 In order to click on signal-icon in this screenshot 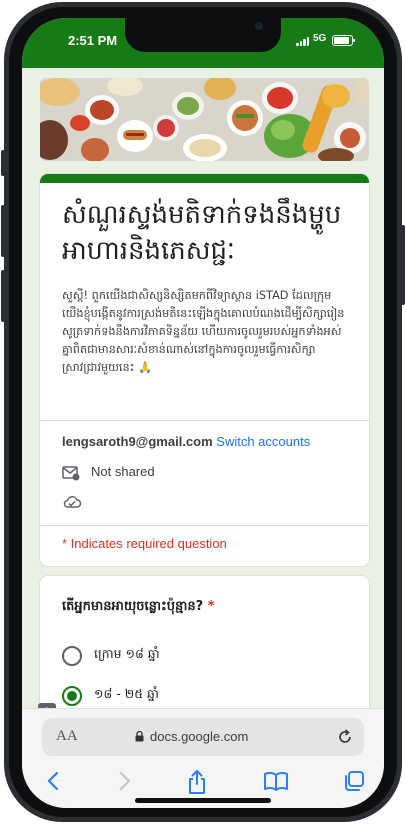, I will do `click(302, 41)`.